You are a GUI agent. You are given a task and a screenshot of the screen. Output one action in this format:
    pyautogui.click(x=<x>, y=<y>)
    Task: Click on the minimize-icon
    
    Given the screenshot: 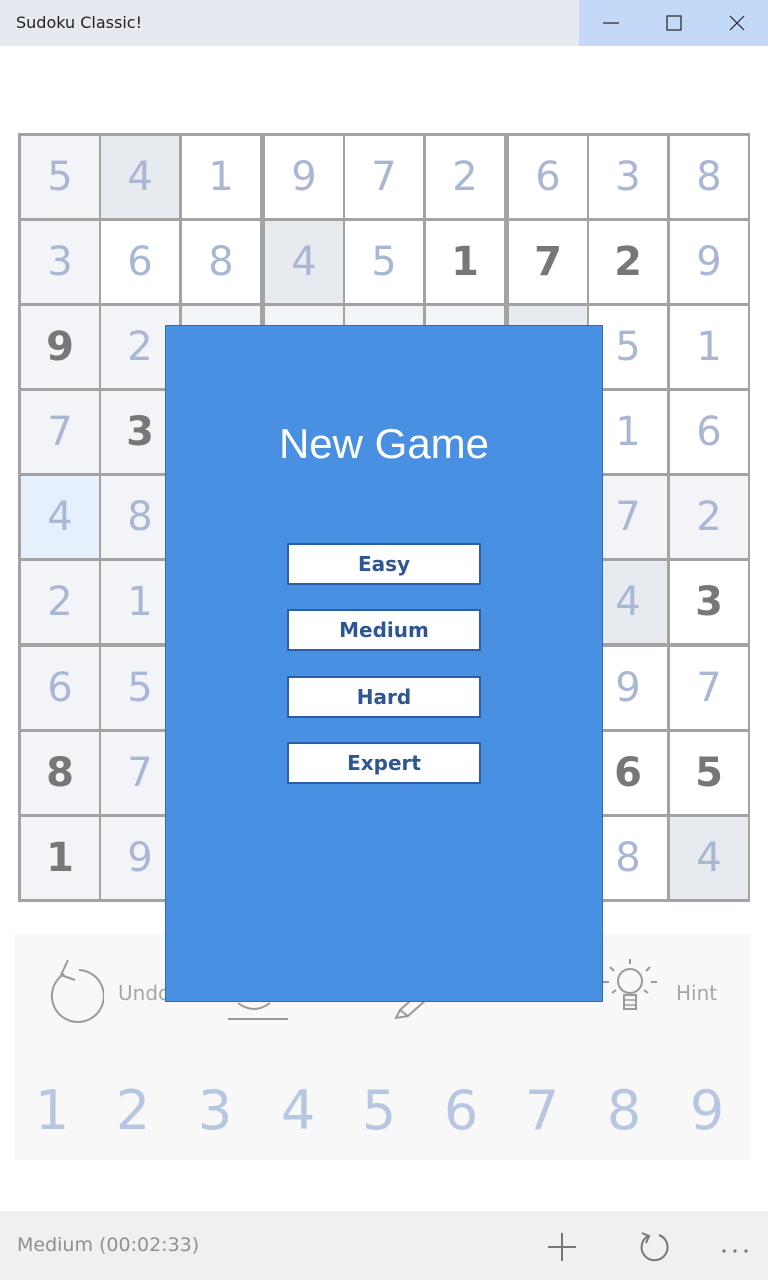 What is the action you would take?
    pyautogui.click(x=611, y=23)
    